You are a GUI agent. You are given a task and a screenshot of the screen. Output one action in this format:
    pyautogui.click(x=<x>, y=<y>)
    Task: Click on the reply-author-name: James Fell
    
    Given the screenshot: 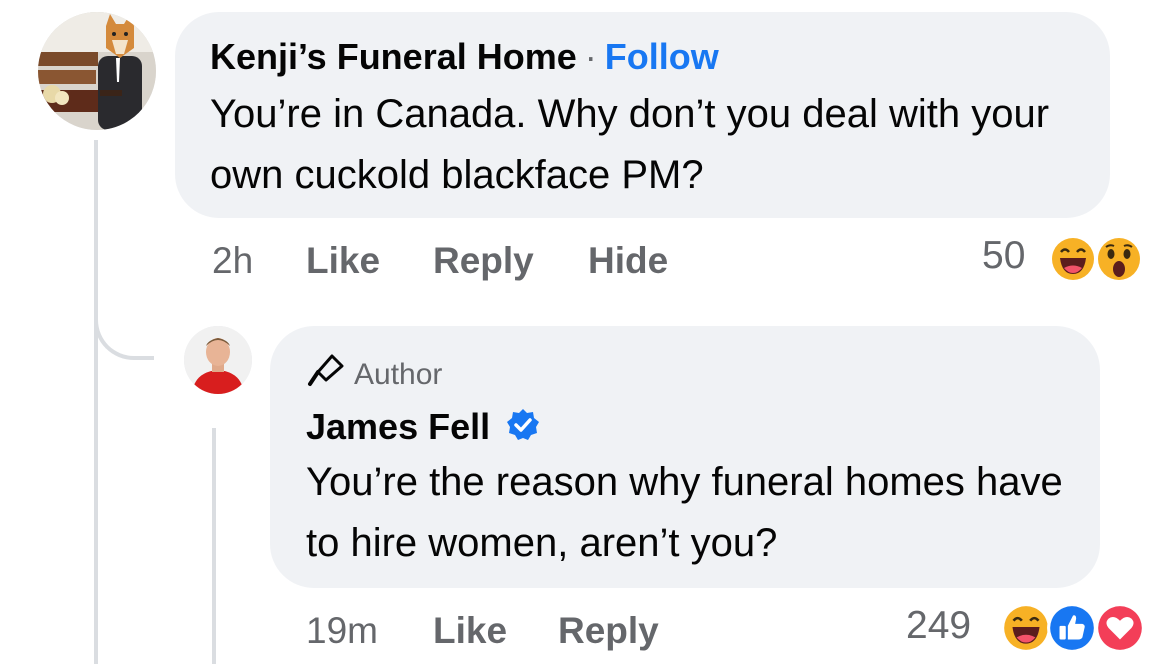 What is the action you would take?
    pyautogui.click(x=398, y=426)
    